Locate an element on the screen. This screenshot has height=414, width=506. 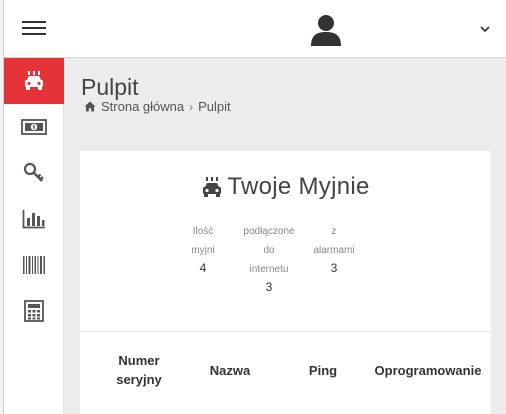
stat-label-line: do is located at coordinates (269, 250).